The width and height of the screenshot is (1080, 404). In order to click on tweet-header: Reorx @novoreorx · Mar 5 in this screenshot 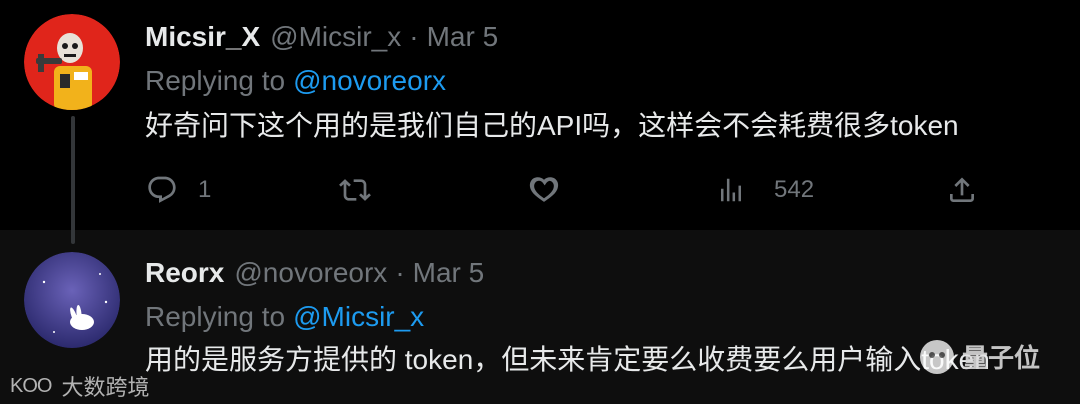, I will do `click(314, 273)`.